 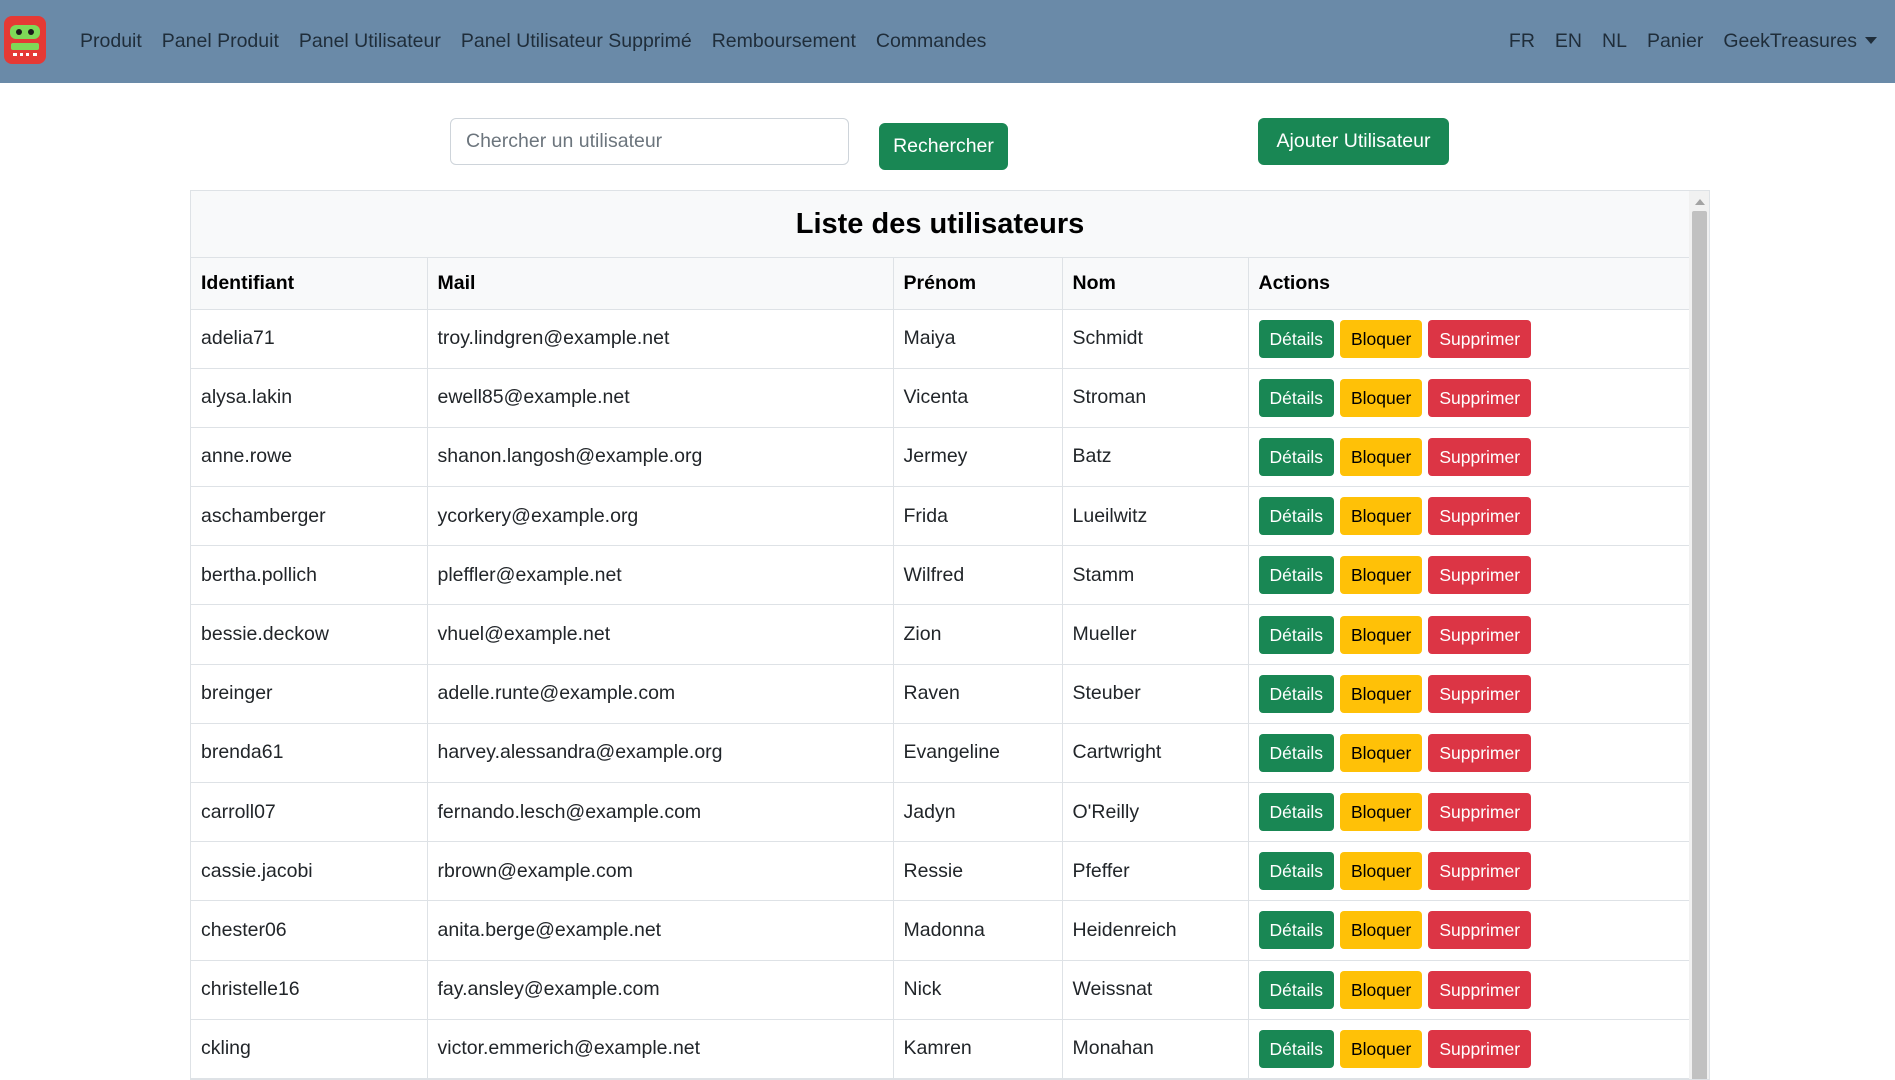 I want to click on cell-identifiant: cassie.jacobi, so click(x=309, y=871).